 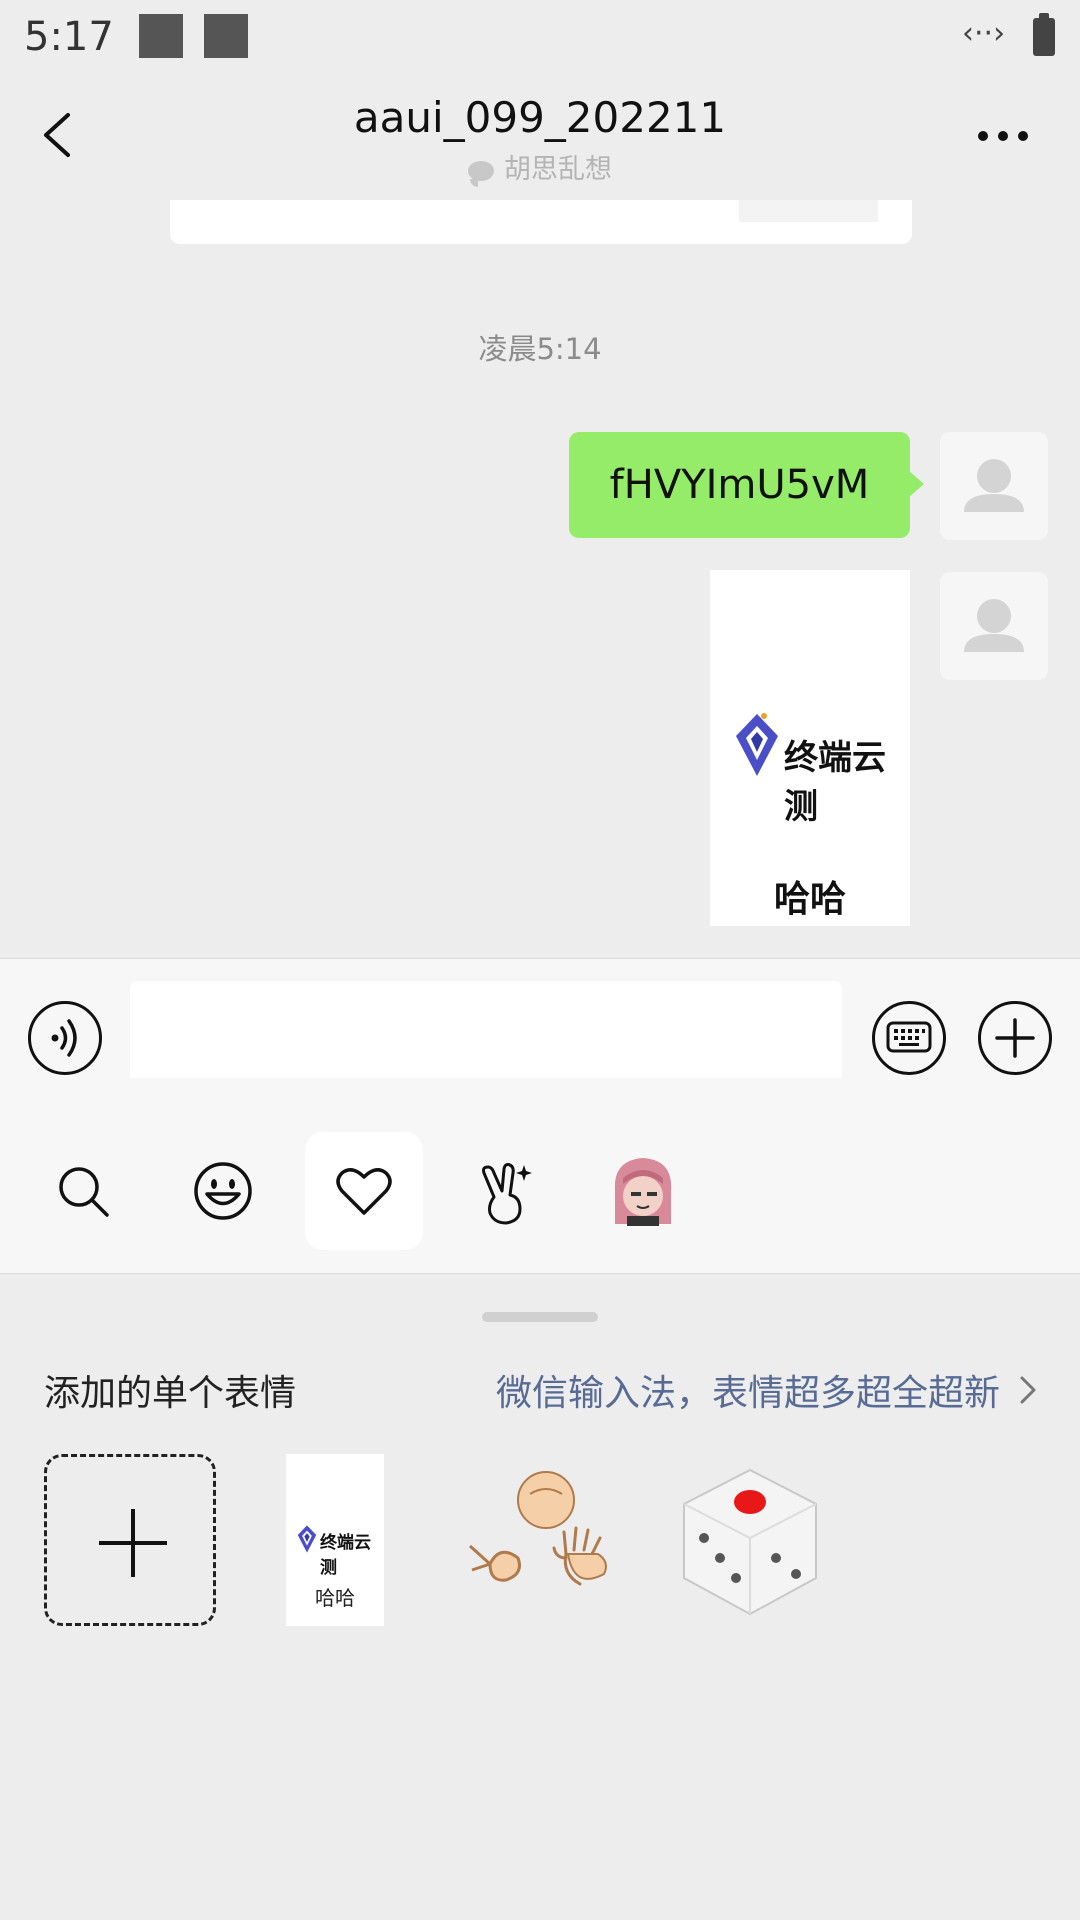 I want to click on dice-icon, so click(x=750, y=1542).